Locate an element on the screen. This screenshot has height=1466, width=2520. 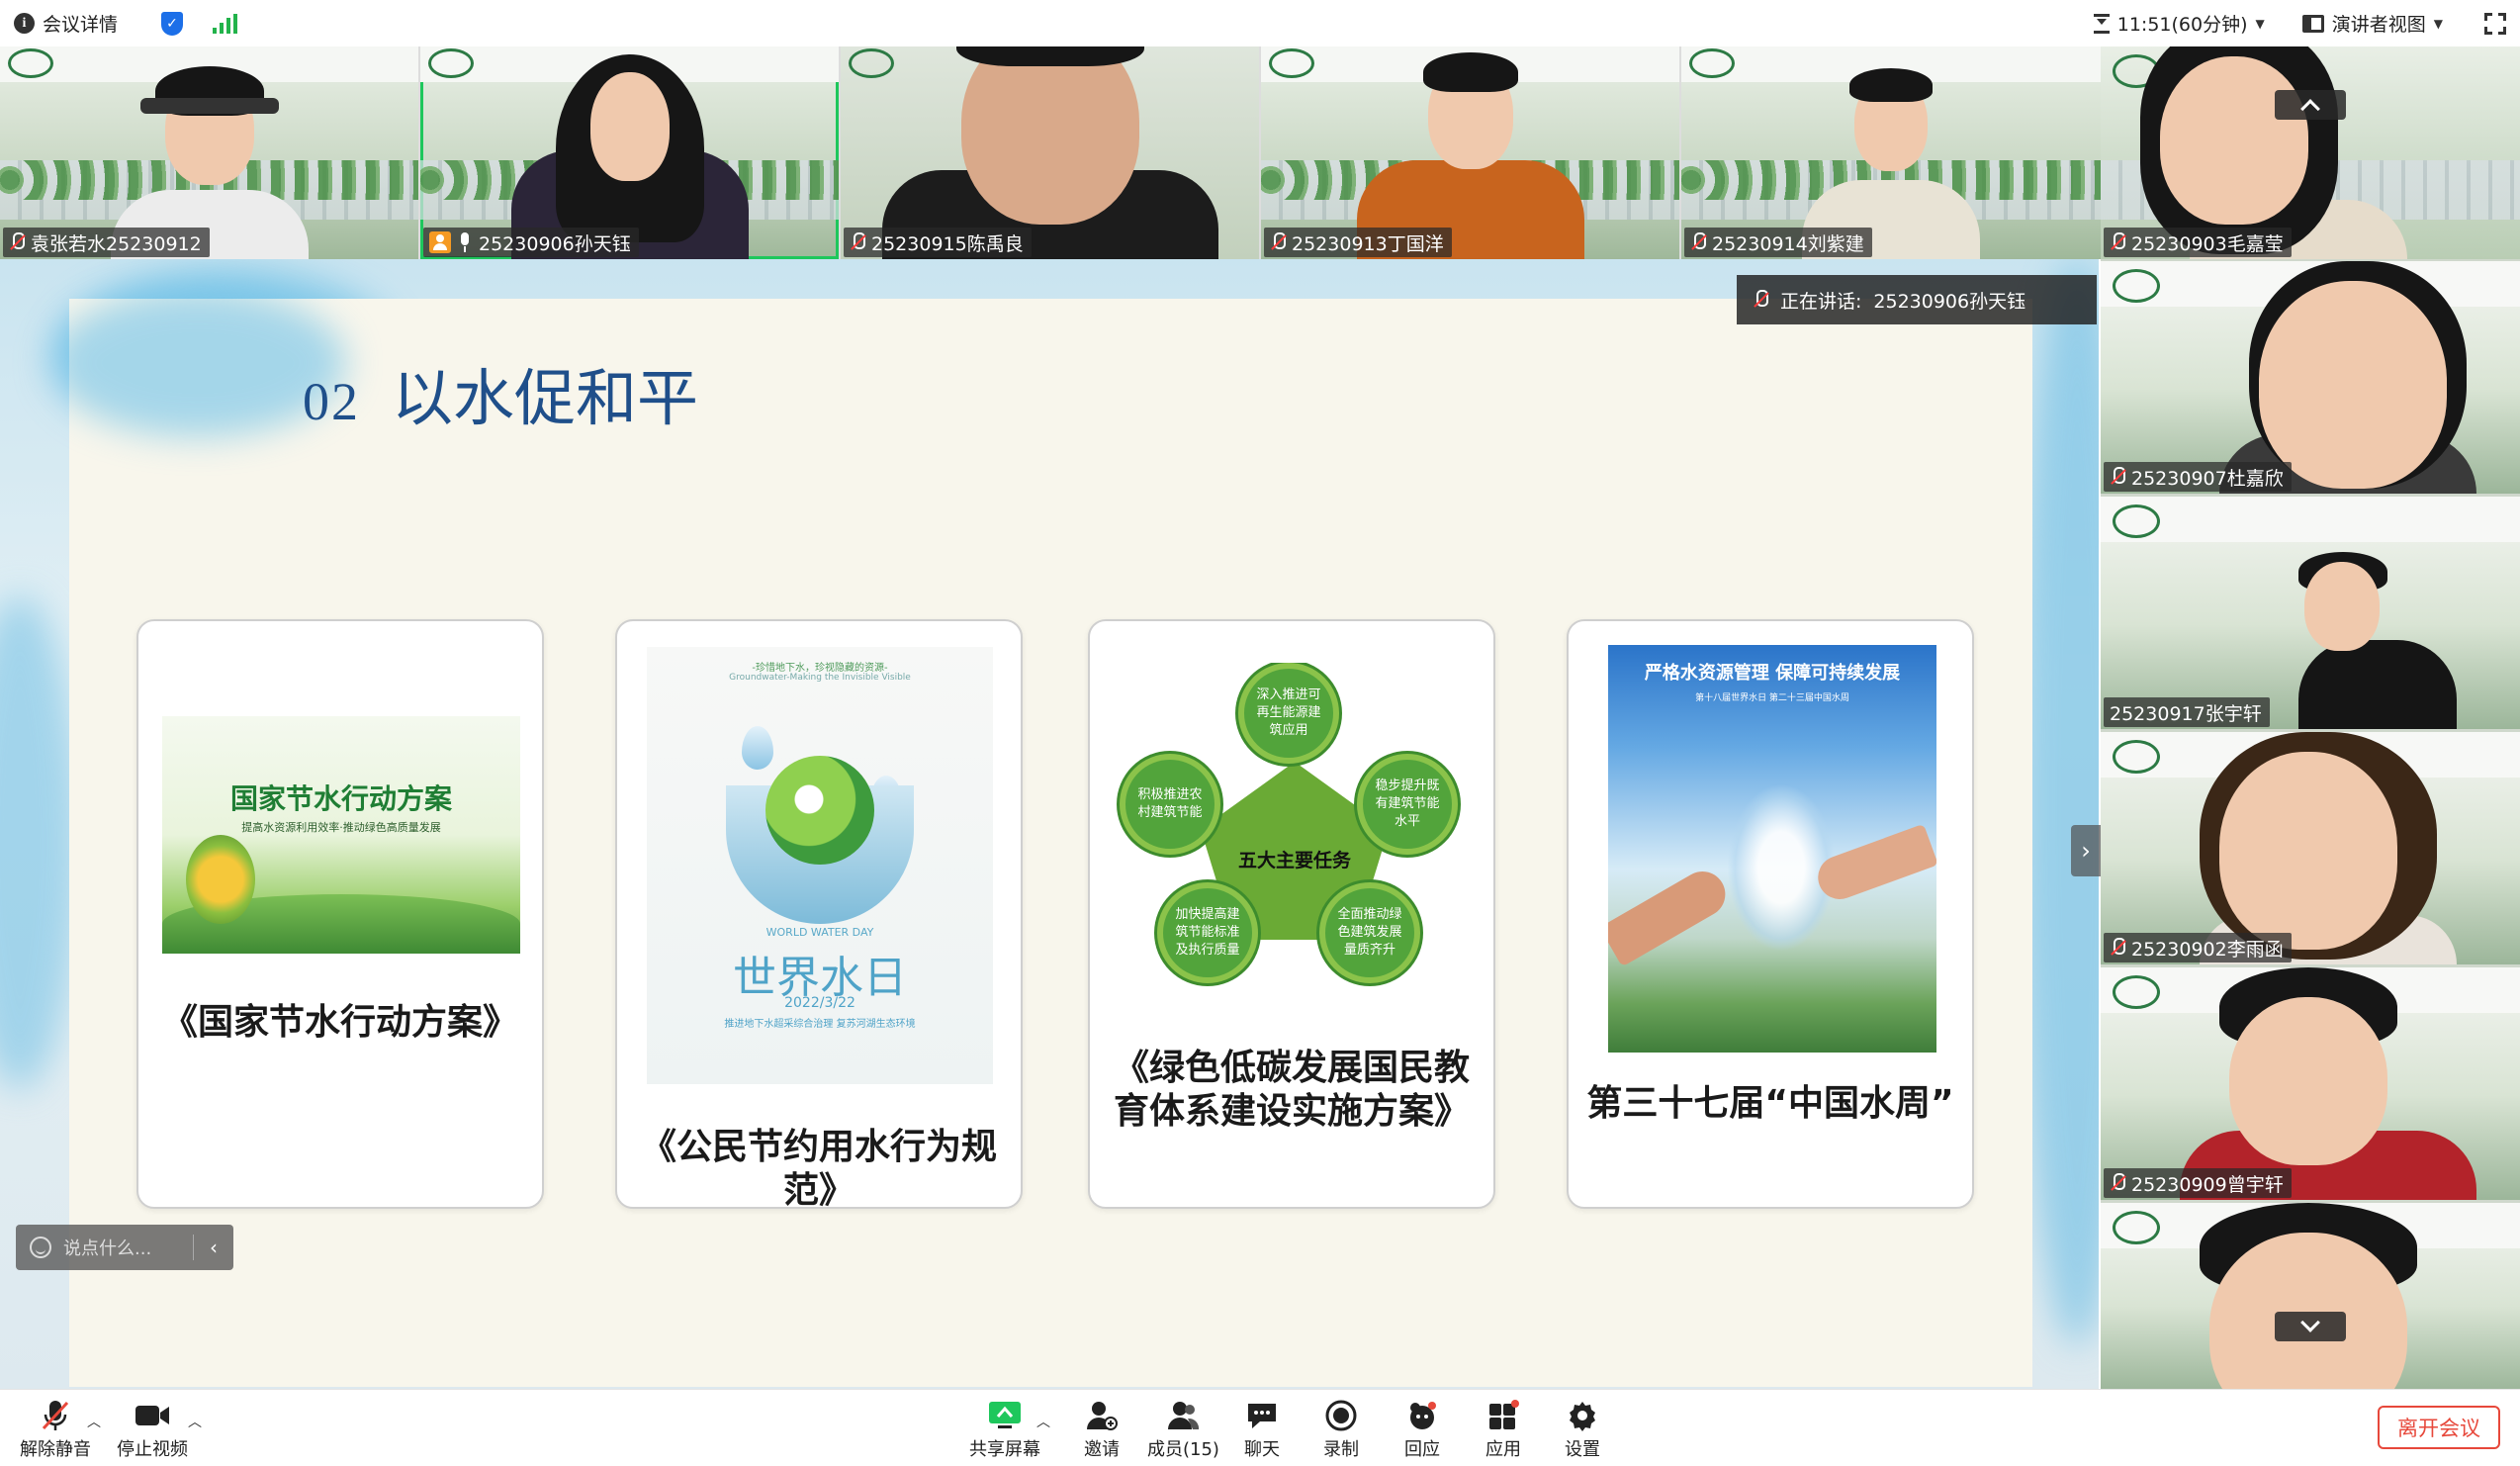
participant-name-tag: 25230914刘紫建 is located at coordinates (1778, 243).